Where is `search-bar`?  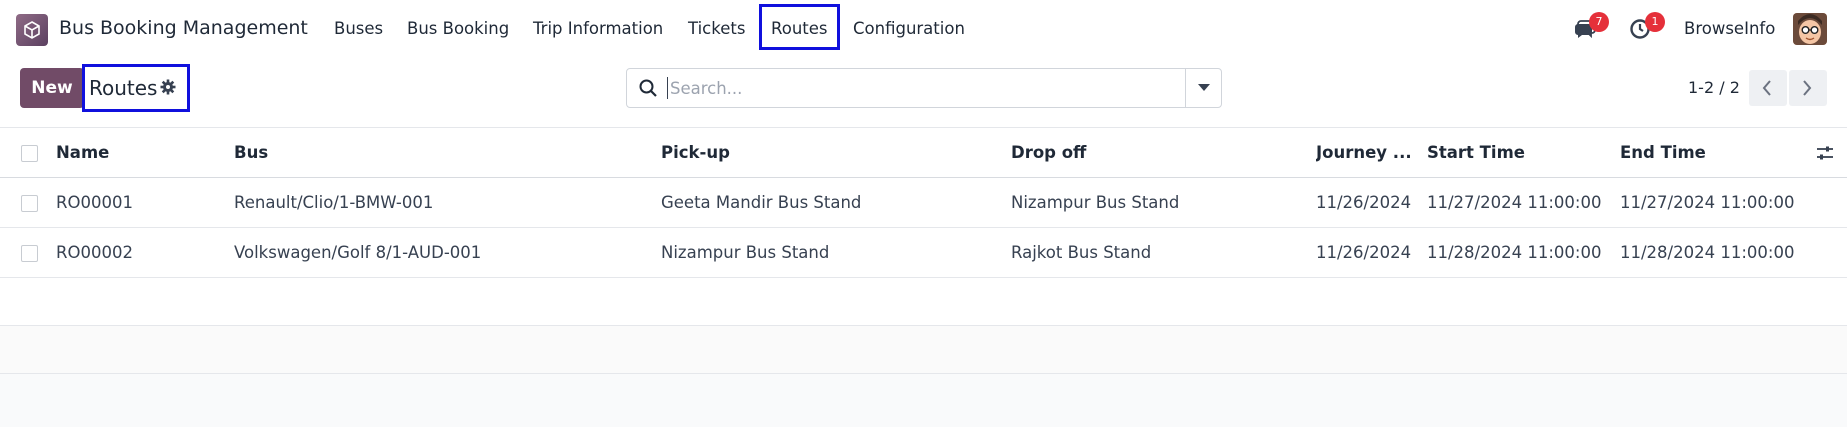 search-bar is located at coordinates (924, 88).